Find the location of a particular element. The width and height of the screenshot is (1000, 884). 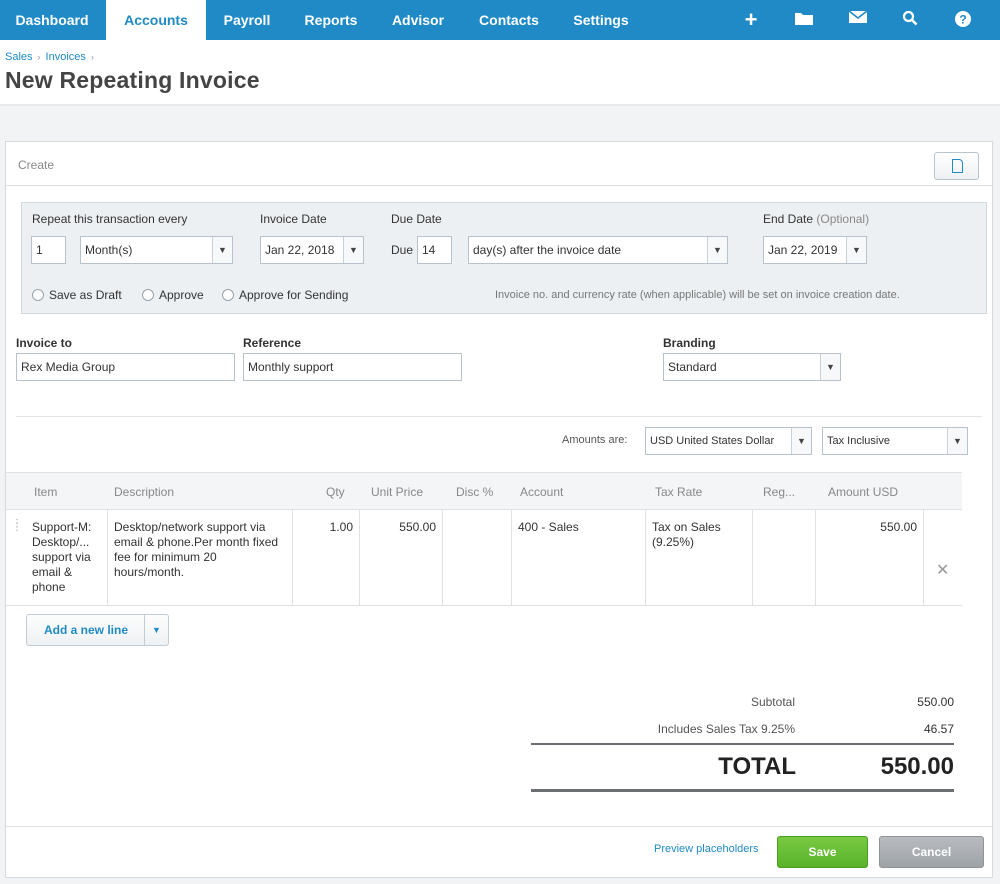

cell-region is located at coordinates (784, 558).